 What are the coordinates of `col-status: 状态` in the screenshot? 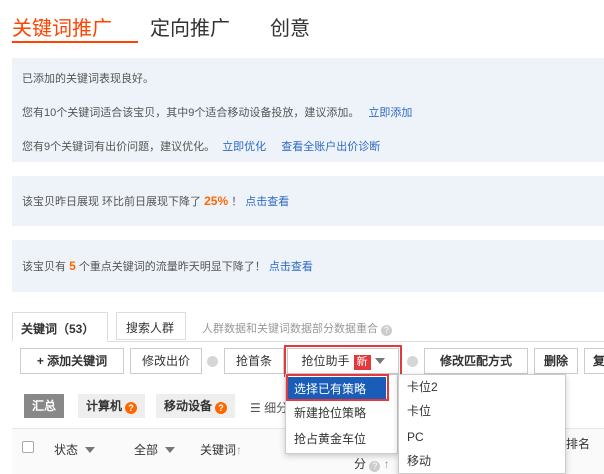 It's located at (75, 449).